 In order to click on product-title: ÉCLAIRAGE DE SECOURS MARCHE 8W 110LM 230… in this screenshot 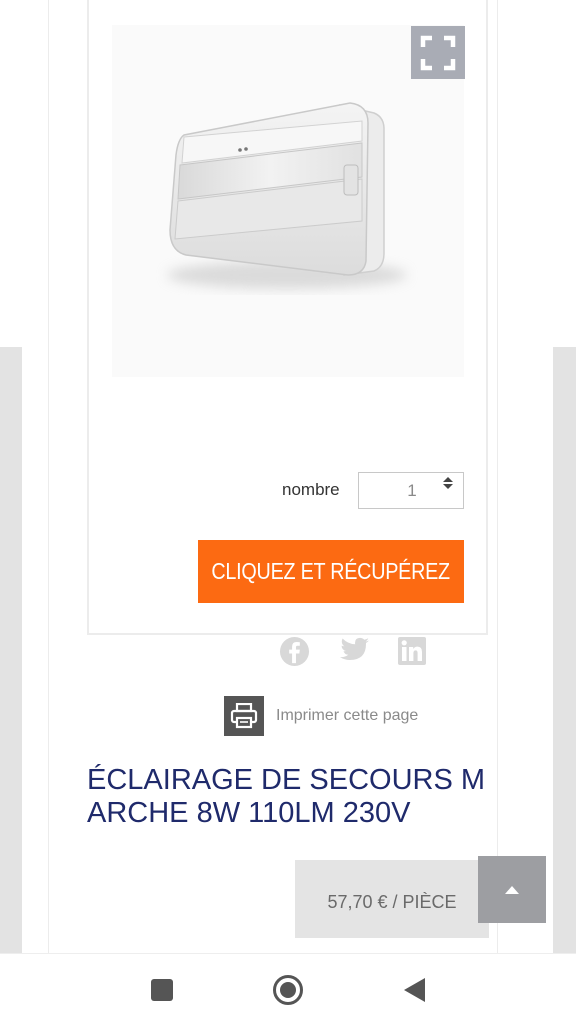, I will do `click(286, 796)`.